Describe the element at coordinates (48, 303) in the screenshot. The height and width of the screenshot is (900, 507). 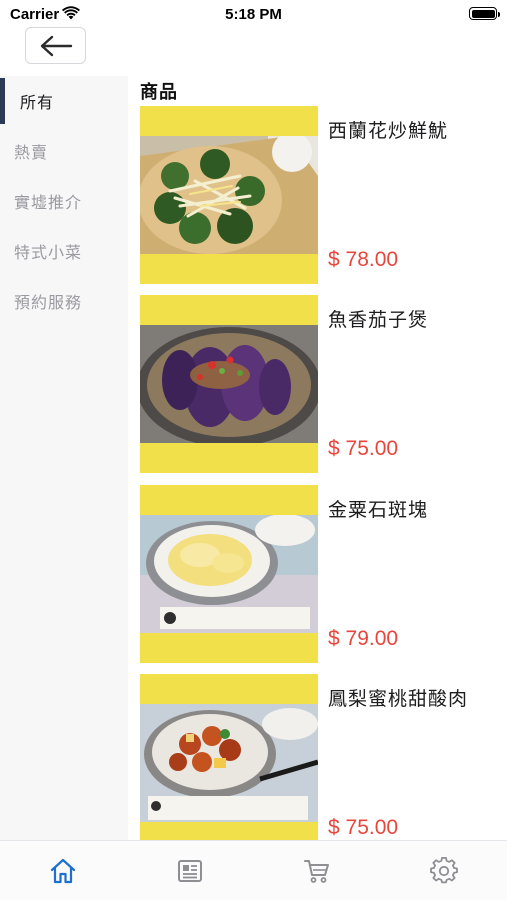
I see `sidebar-item-label: 預約服務` at that location.